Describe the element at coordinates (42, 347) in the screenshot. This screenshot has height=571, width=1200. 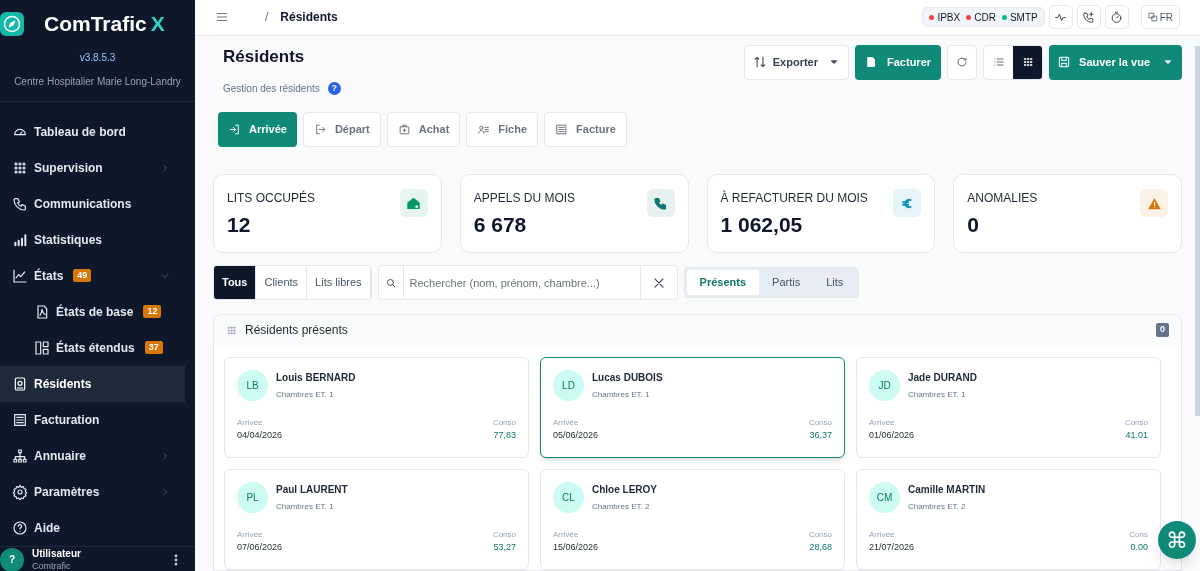
I see `layout-icon` at that location.